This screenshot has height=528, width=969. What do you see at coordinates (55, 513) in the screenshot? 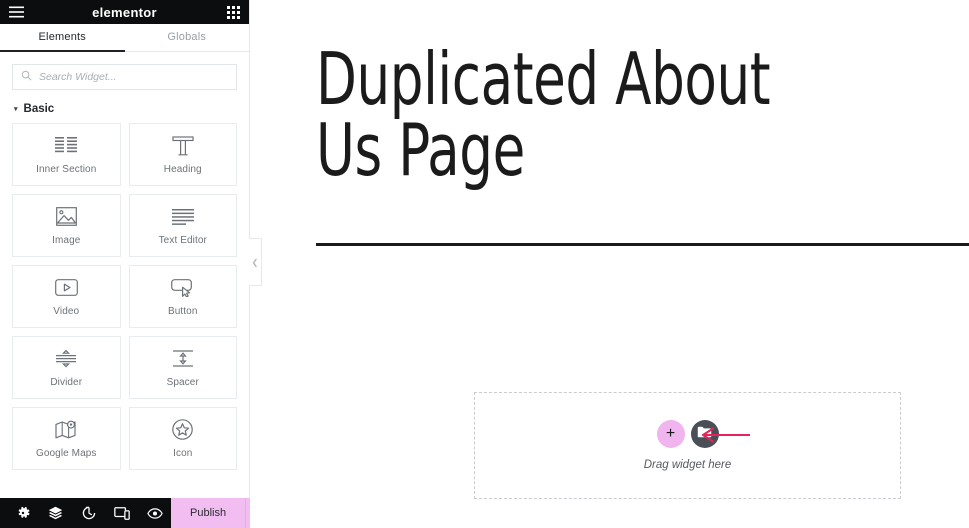
I see `navigator-layers-icon` at bounding box center [55, 513].